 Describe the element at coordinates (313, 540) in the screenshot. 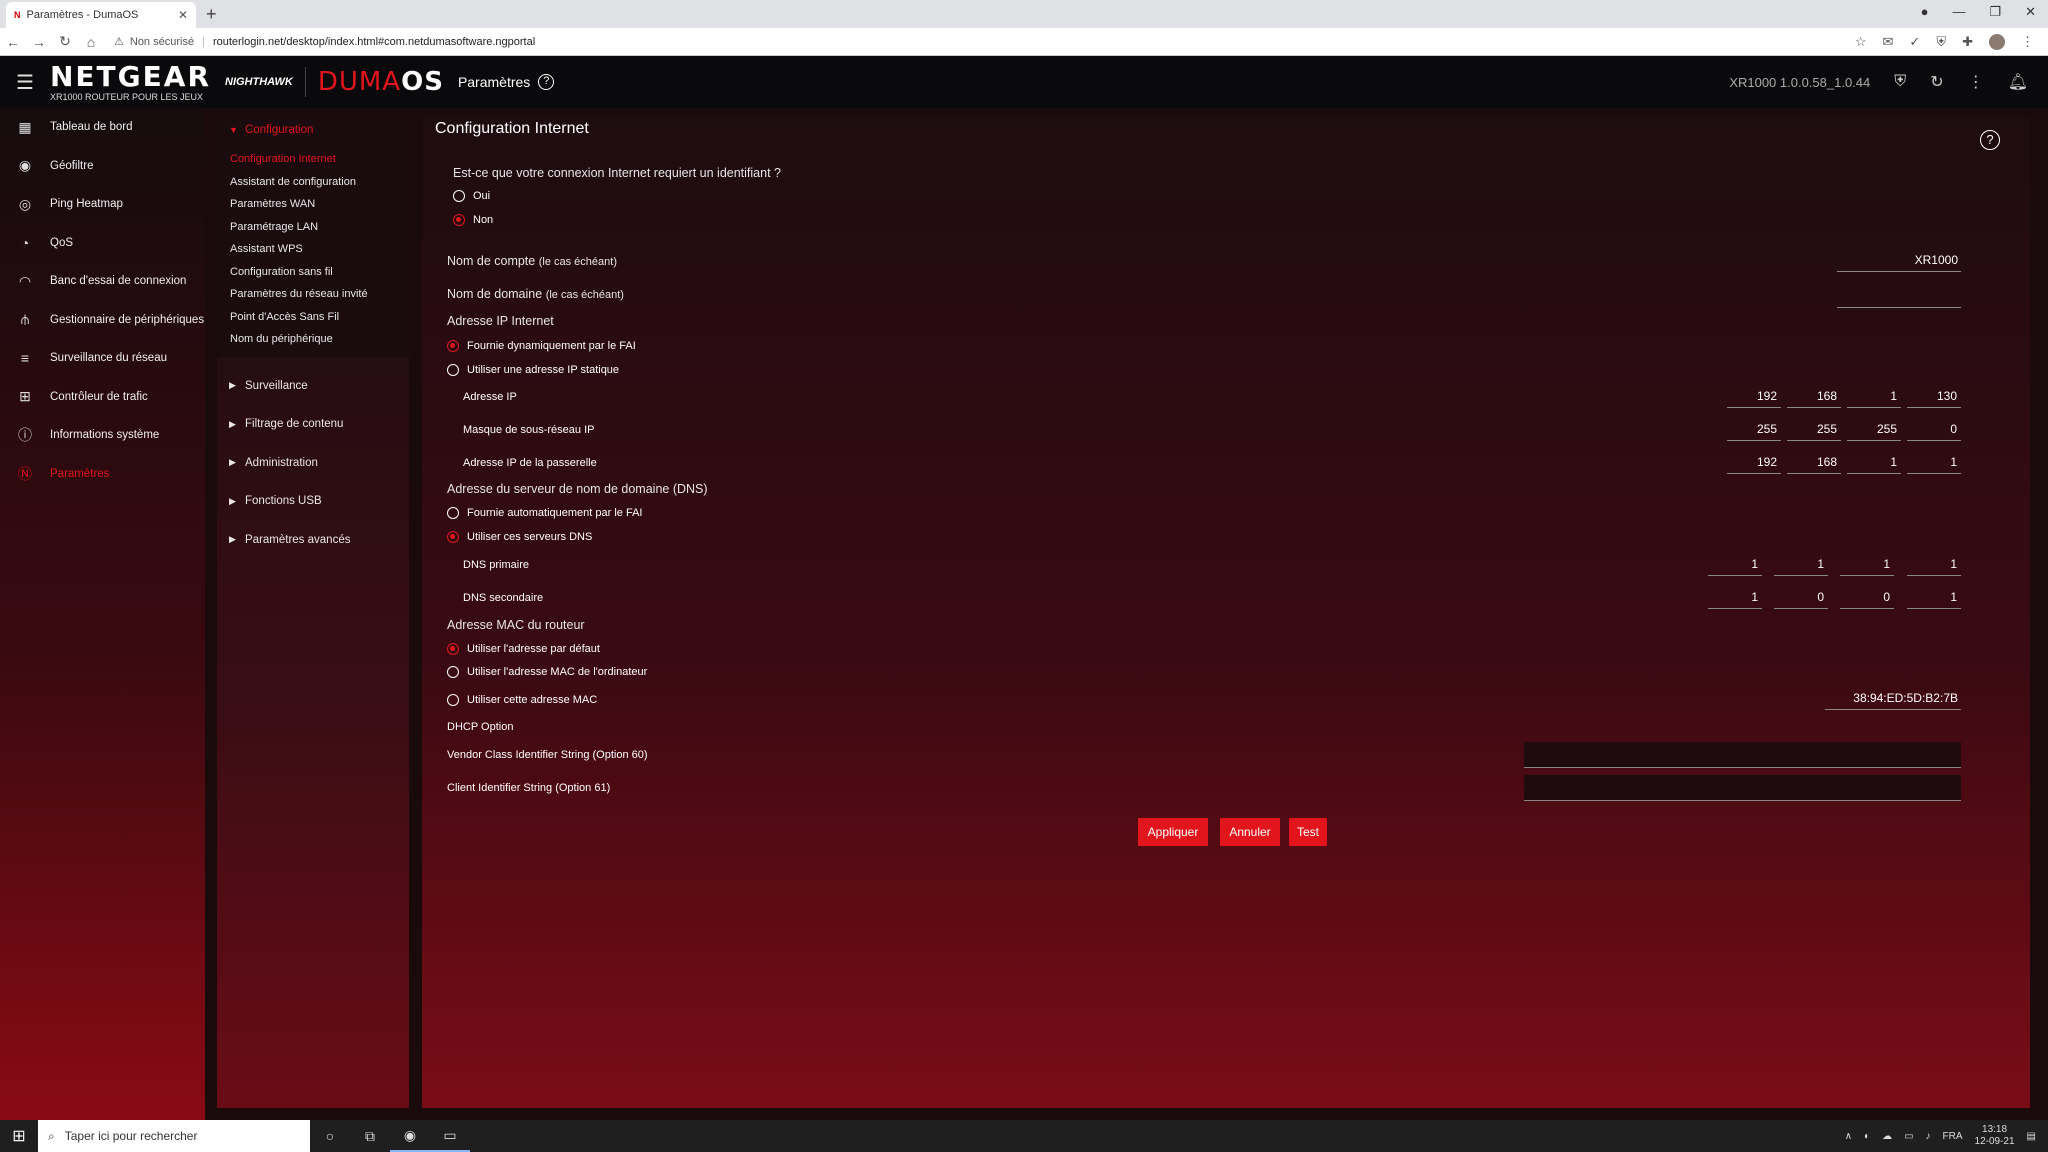

I see `submenu-section-advanced: ▶ Paramètres avancés` at that location.